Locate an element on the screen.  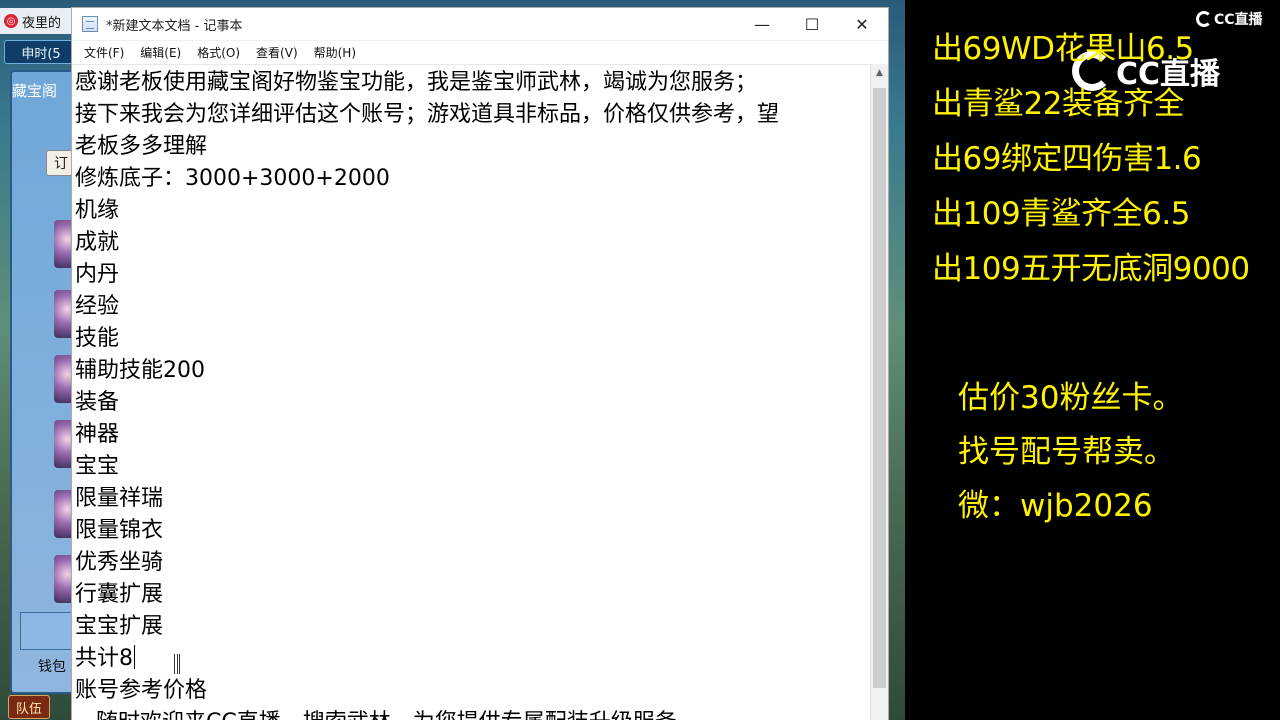
note-line: 微：wjb2026 is located at coordinates (1055, 506).